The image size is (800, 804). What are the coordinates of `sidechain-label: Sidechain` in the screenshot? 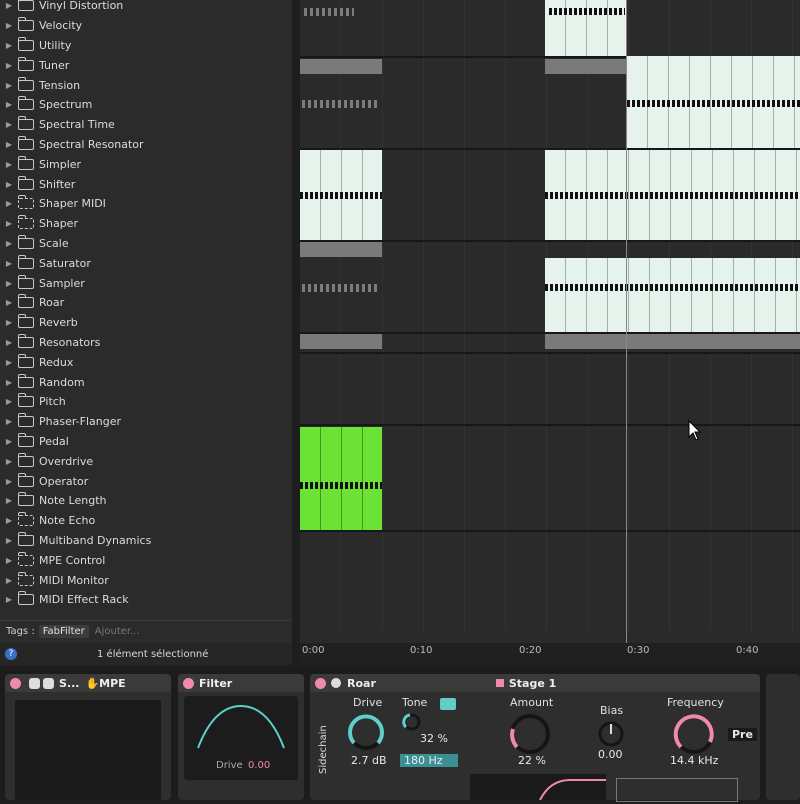 It's located at (323, 749).